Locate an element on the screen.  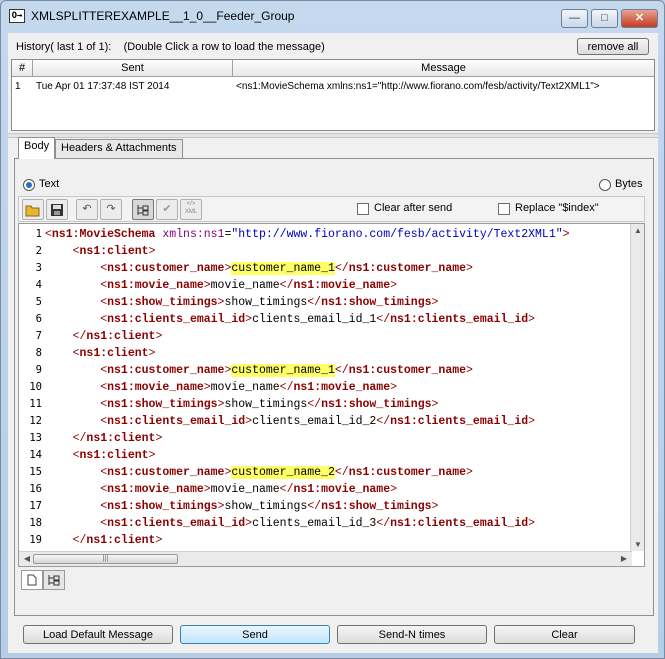
row-num: 1 is located at coordinates (18, 86).